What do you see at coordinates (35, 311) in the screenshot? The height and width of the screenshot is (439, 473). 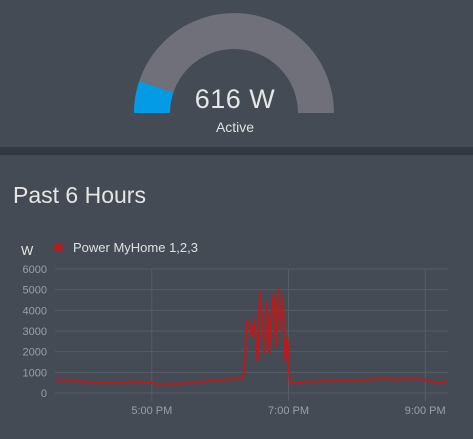 I see `y-tick-label: 4000` at bounding box center [35, 311].